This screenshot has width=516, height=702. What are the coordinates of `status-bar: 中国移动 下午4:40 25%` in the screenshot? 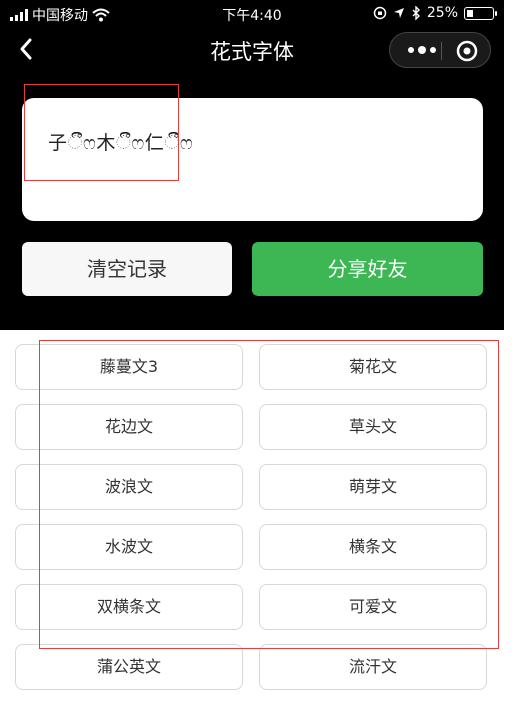 It's located at (252, 14).